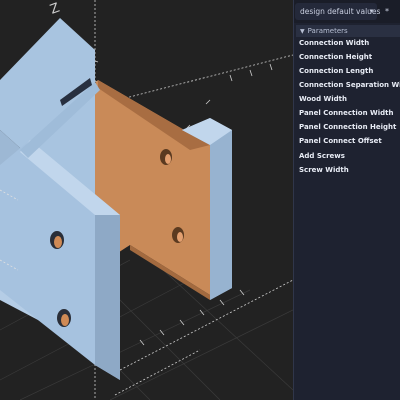 The height and width of the screenshot is (400, 400). Describe the element at coordinates (334, 43) in the screenshot. I see `param-connection-width: Connection Width` at that location.